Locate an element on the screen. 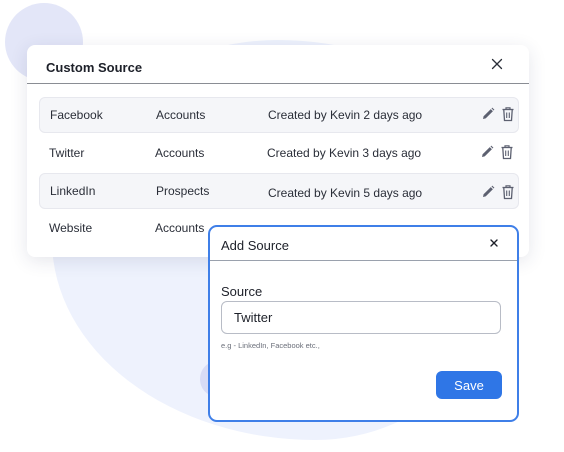 The height and width of the screenshot is (452, 564). card-title: Custom Source is located at coordinates (94, 67).